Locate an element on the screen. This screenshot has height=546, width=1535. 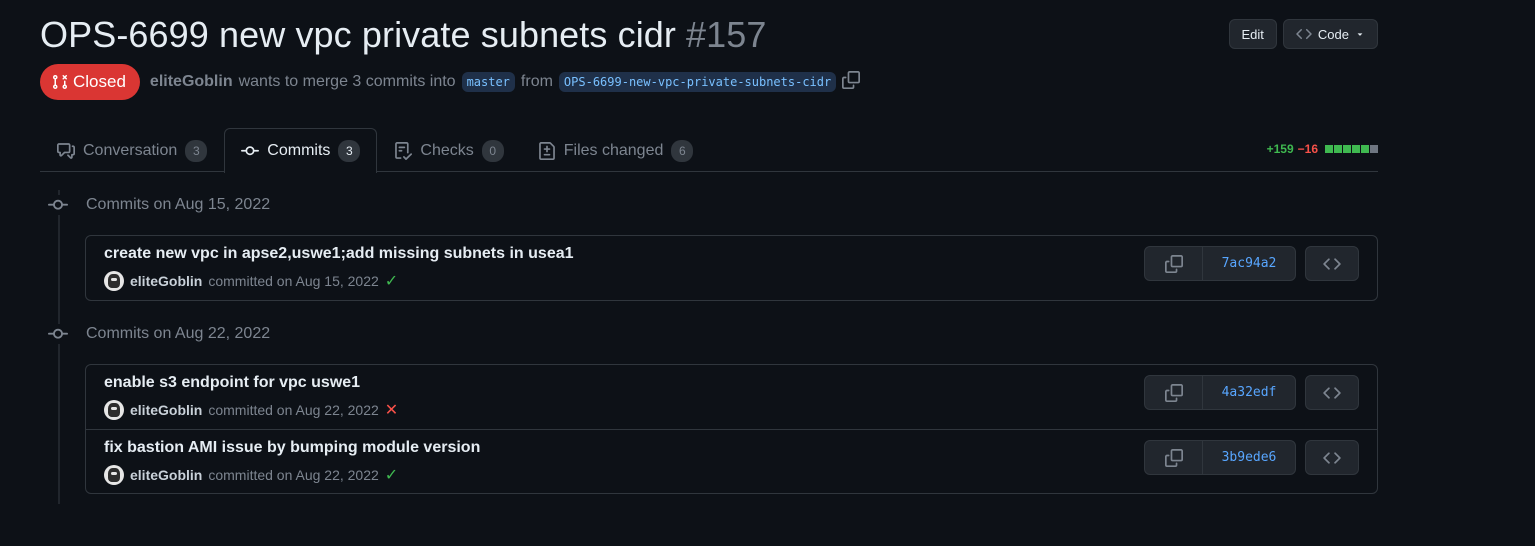
sha-group: 4a32edf is located at coordinates (1220, 392).